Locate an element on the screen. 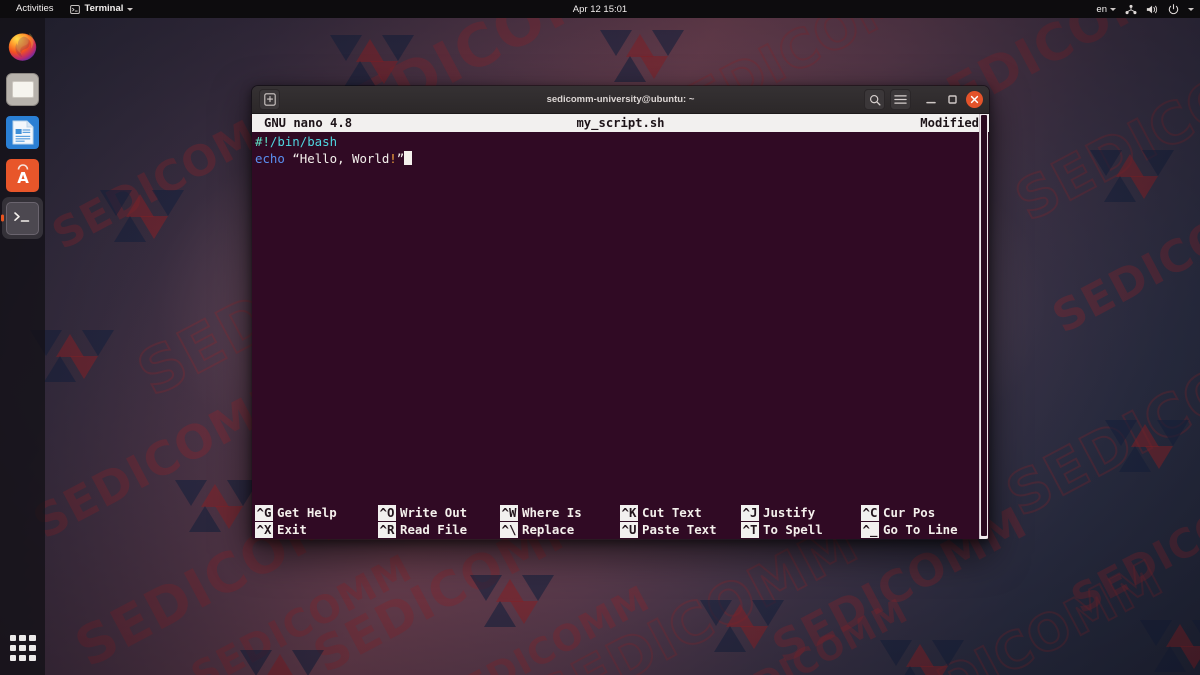 Image resolution: width=1200 pixels, height=675 pixels. shortcut-column: ^G Get Help ^X Exit is located at coordinates (316, 521).